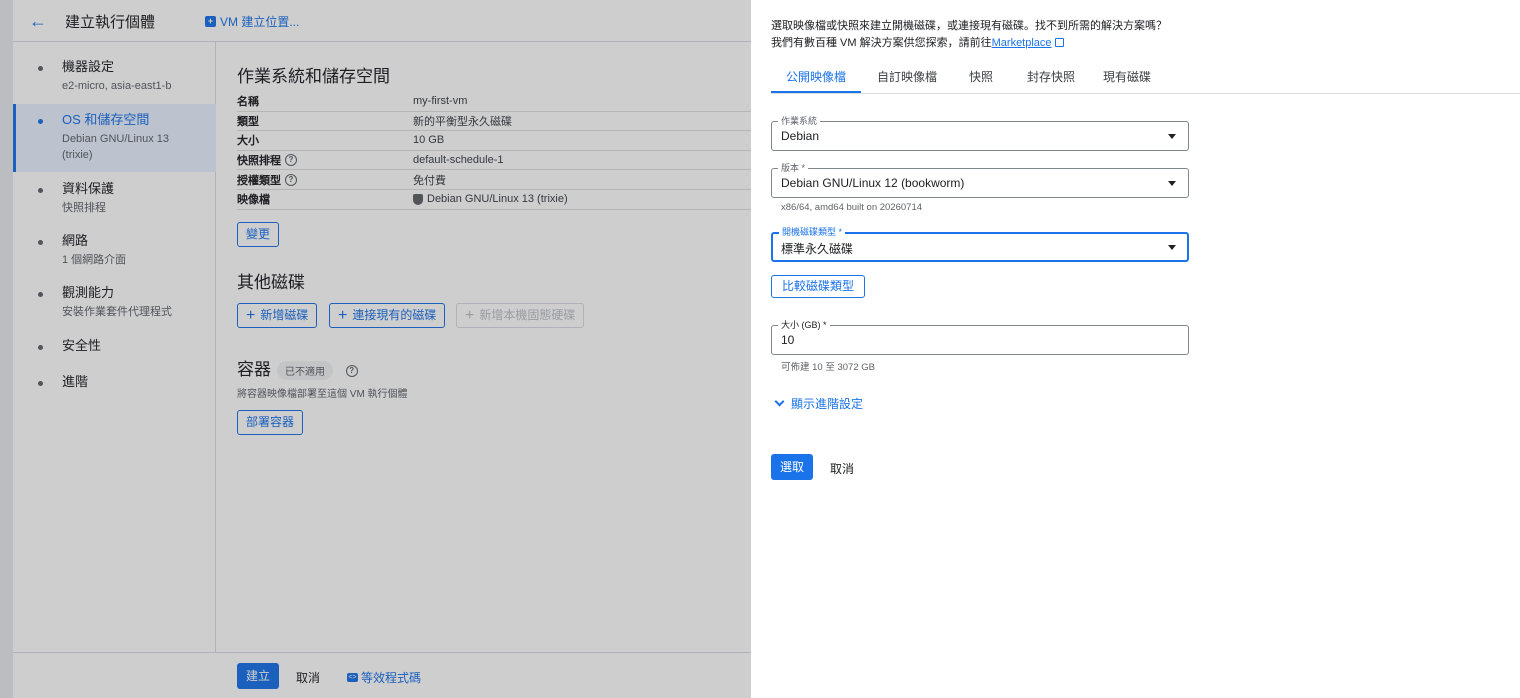 The width and height of the screenshot is (1520, 698). What do you see at coordinates (881, 43) in the screenshot?
I see `intro-line-2-text: 我們有數百種 VM 解決方案供您探索，請前往` at bounding box center [881, 43].